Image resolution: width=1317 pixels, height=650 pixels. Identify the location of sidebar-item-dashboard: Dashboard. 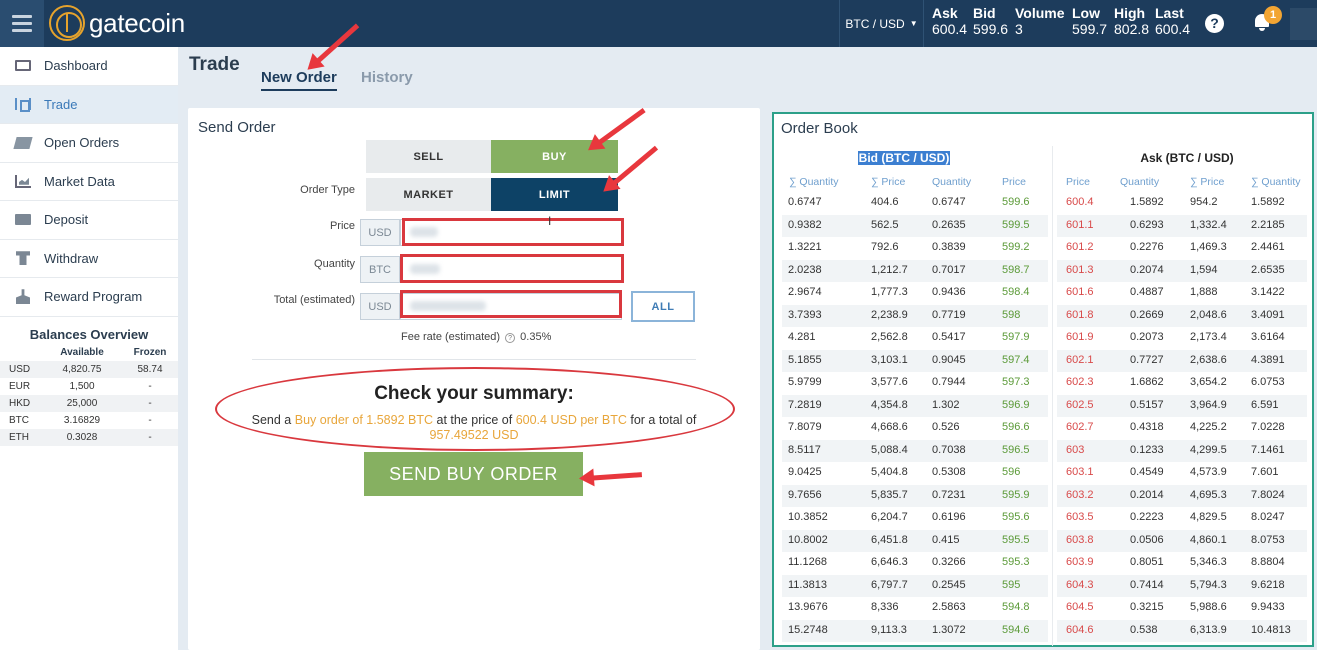
(89, 66).